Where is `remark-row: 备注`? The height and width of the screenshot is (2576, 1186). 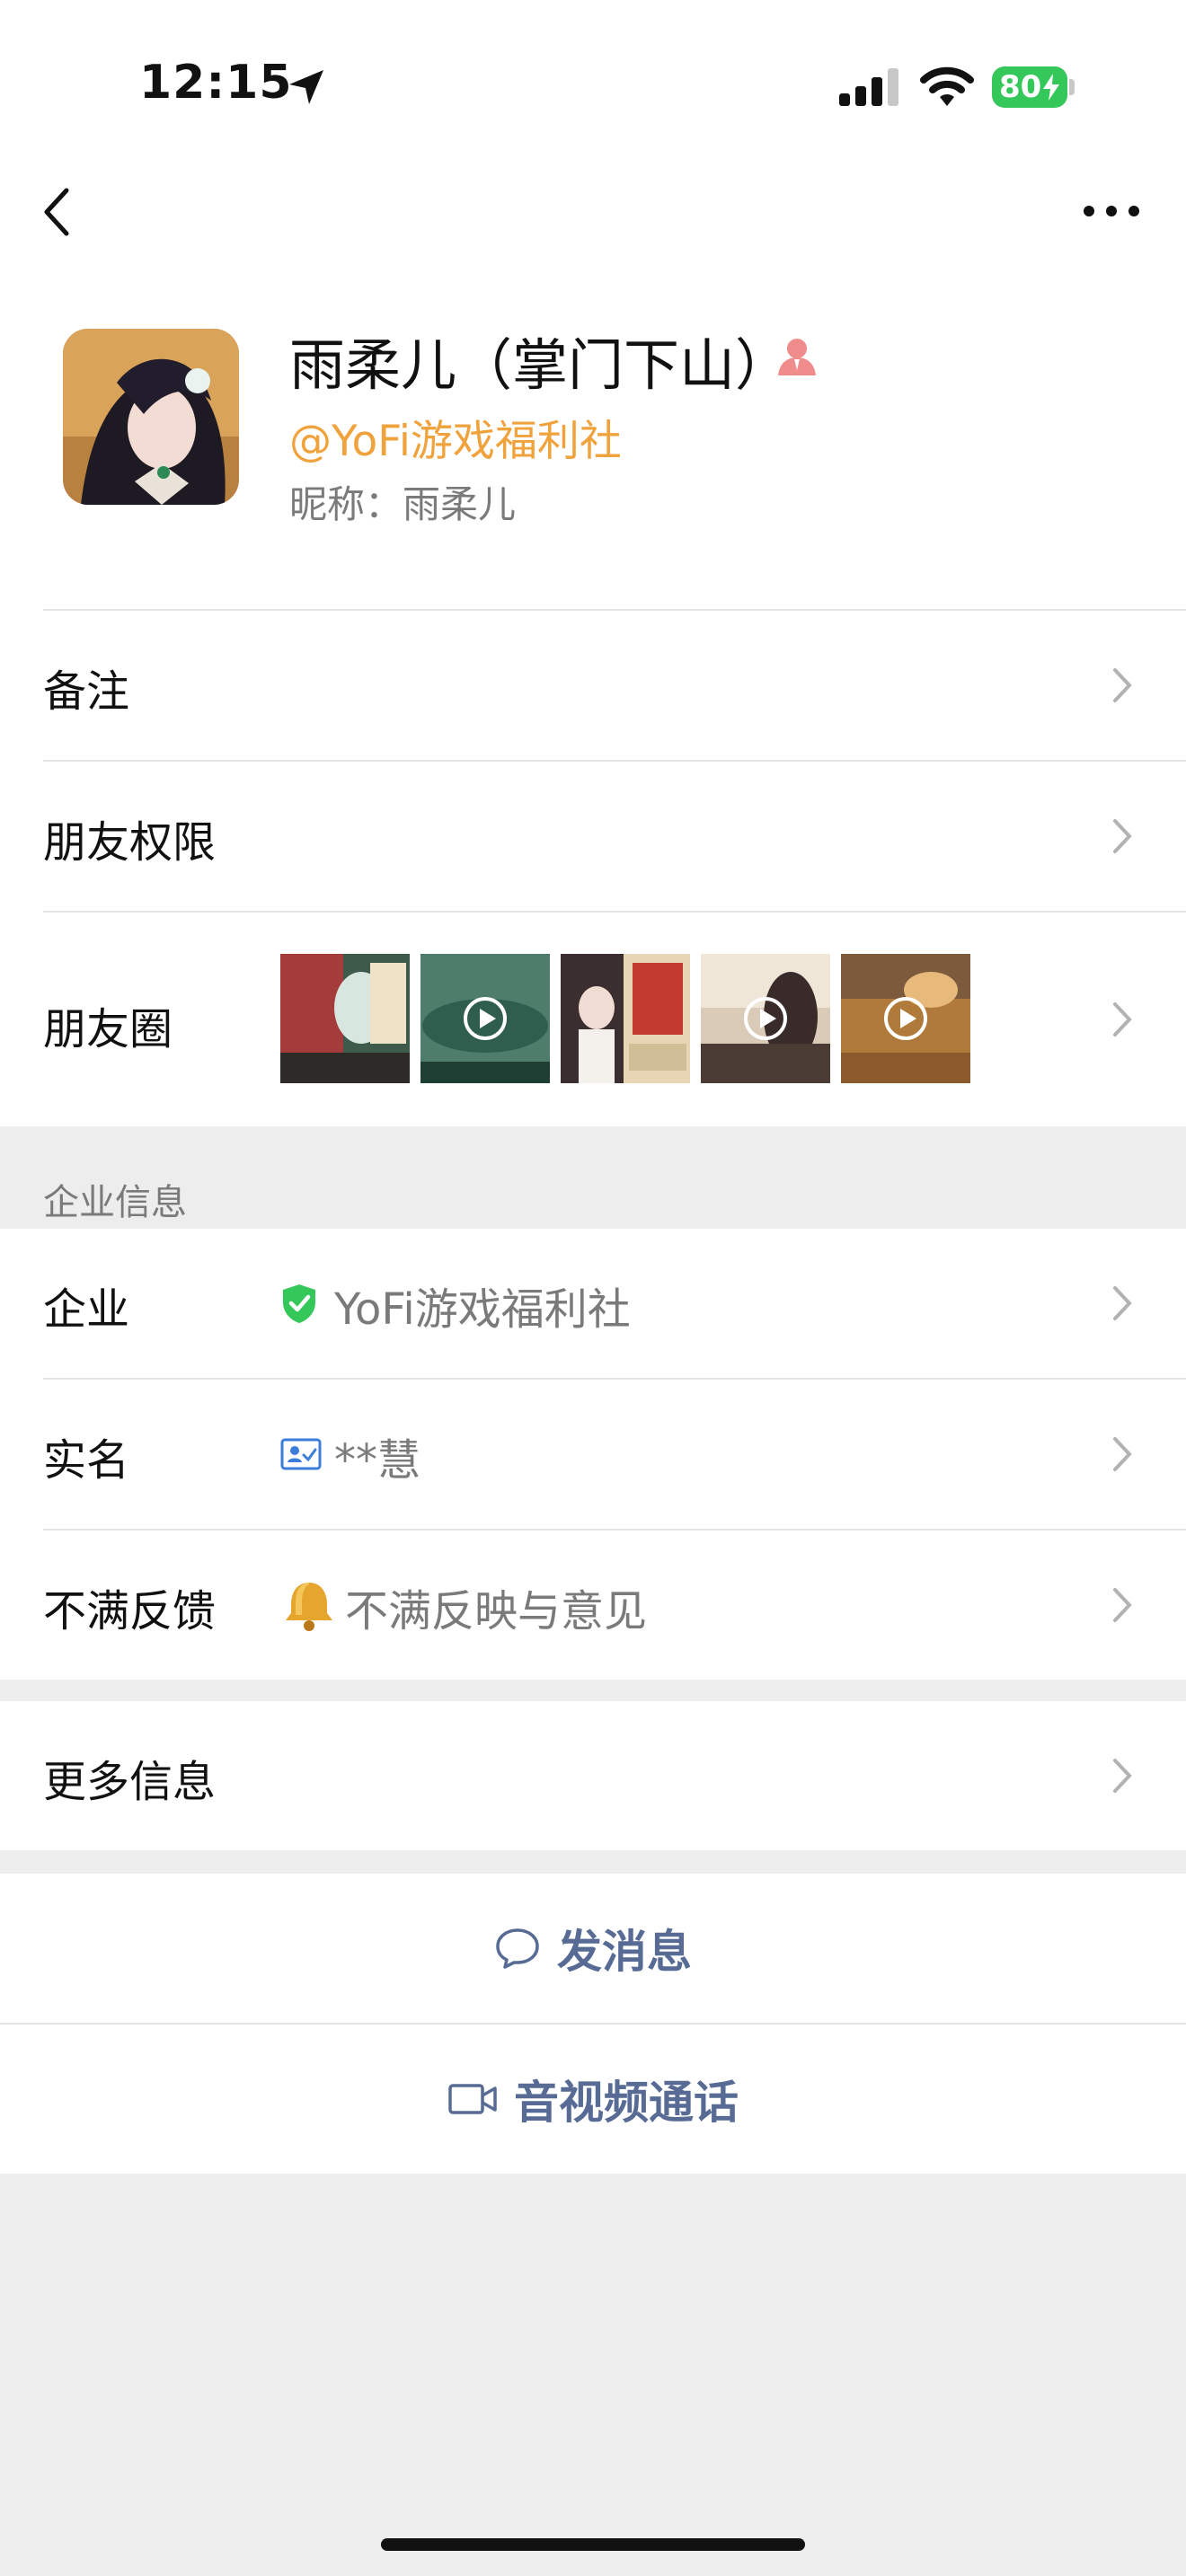
remark-row: 备注 is located at coordinates (593, 685).